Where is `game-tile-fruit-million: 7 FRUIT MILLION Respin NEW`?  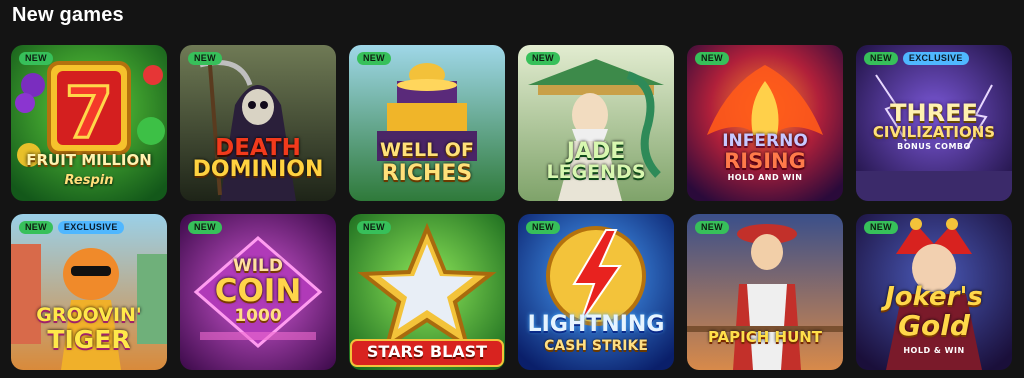 game-tile-fruit-million: 7 FRUIT MILLION Respin NEW is located at coordinates (89, 123).